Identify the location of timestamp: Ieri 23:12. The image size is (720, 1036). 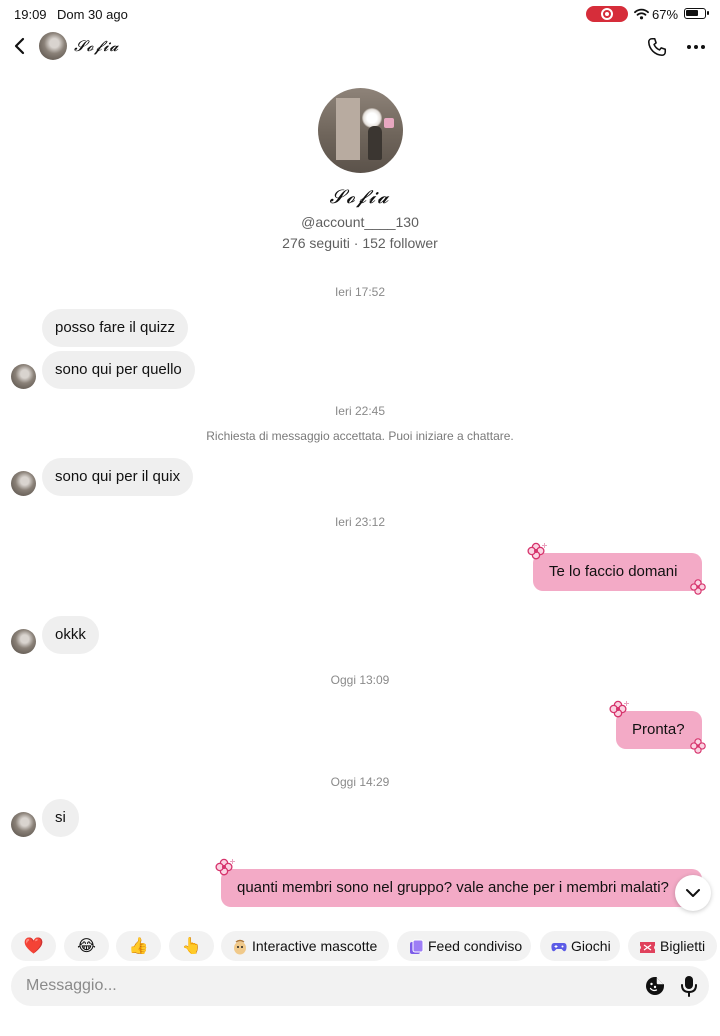
(360, 522).